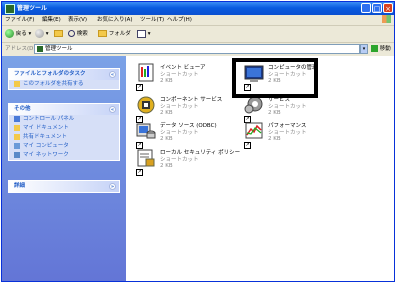 This screenshot has width=396, height=289. What do you see at coordinates (102, 33) in the screenshot?
I see `folders-icon` at bounding box center [102, 33].